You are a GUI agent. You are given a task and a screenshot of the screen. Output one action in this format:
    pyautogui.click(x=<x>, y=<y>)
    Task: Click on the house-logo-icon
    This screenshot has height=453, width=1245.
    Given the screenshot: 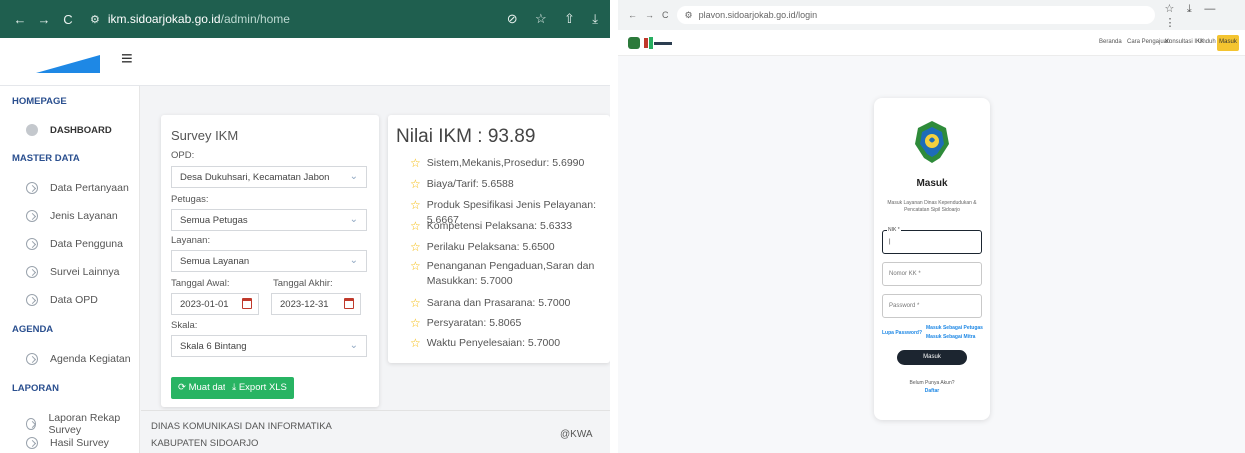 What is the action you would take?
    pyautogui.click(x=634, y=43)
    